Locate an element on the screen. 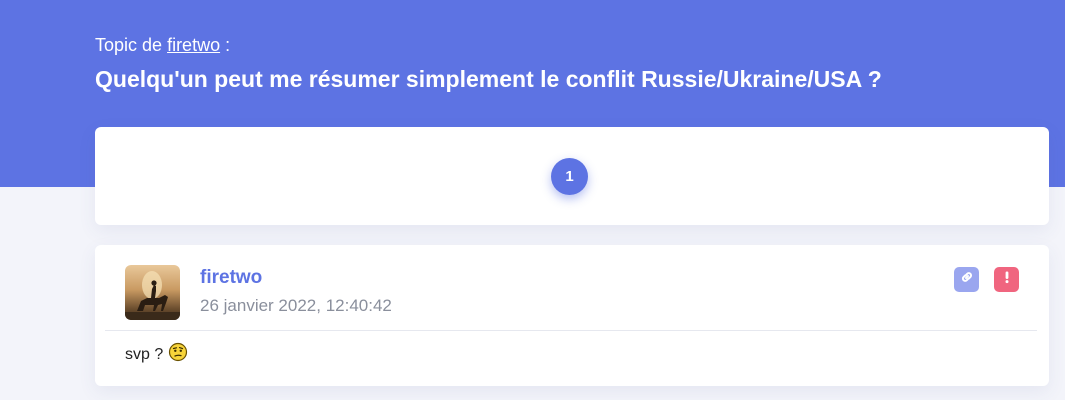 Image resolution: width=1065 pixels, height=400 pixels. post-divider is located at coordinates (571, 330).